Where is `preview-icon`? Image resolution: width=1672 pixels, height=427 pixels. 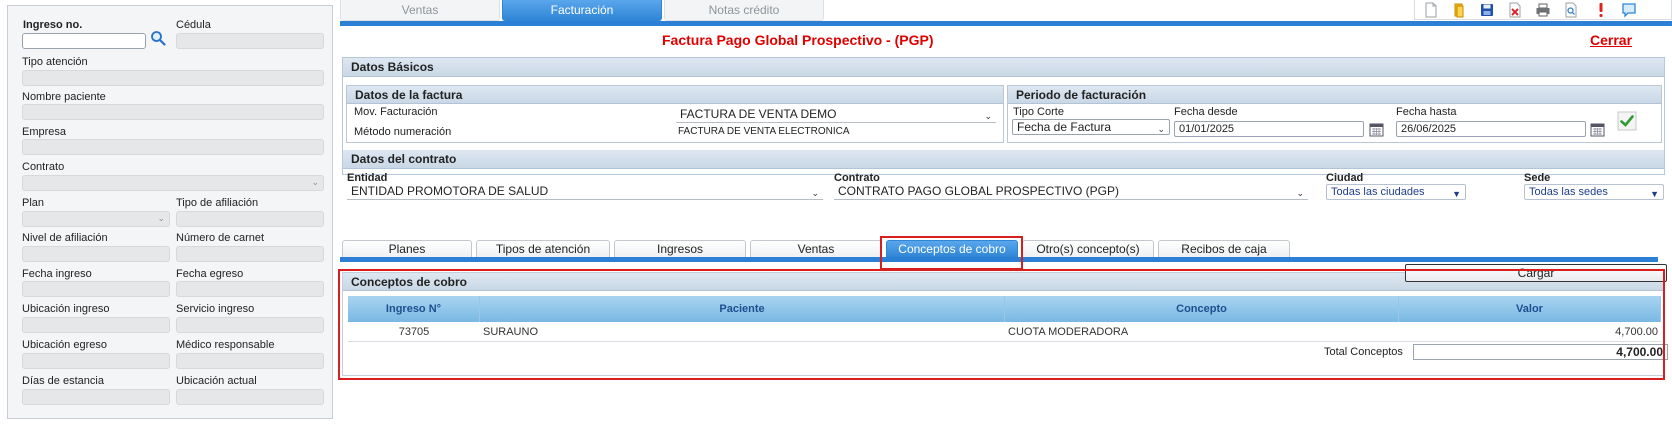 preview-icon is located at coordinates (1571, 10).